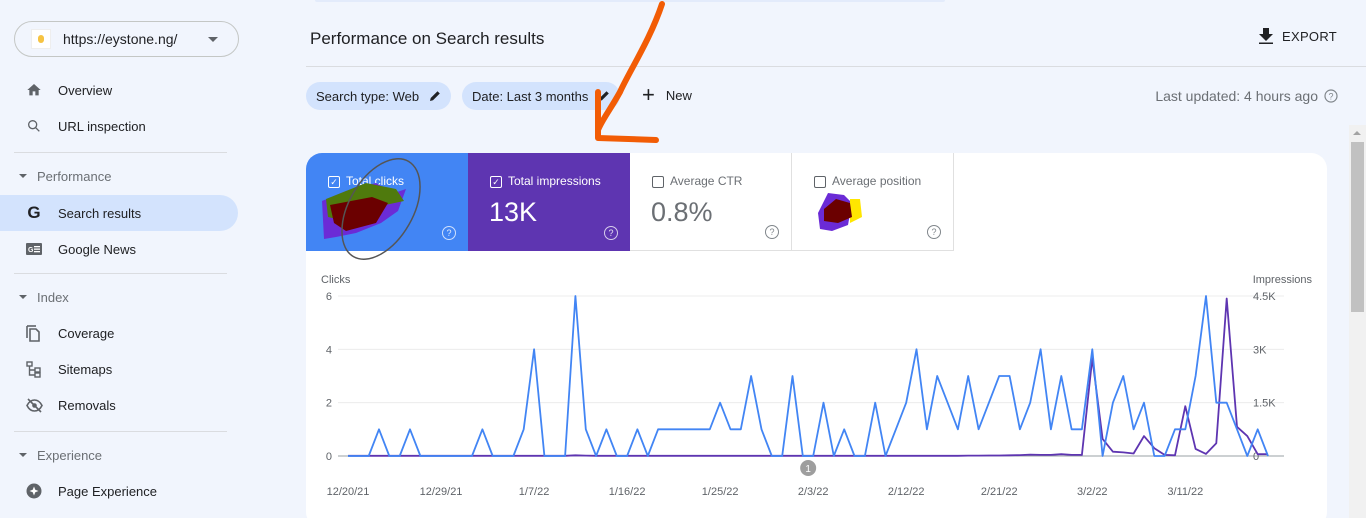  What do you see at coordinates (329, 457) in the screenshot?
I see `left-tick-label: 0` at bounding box center [329, 457].